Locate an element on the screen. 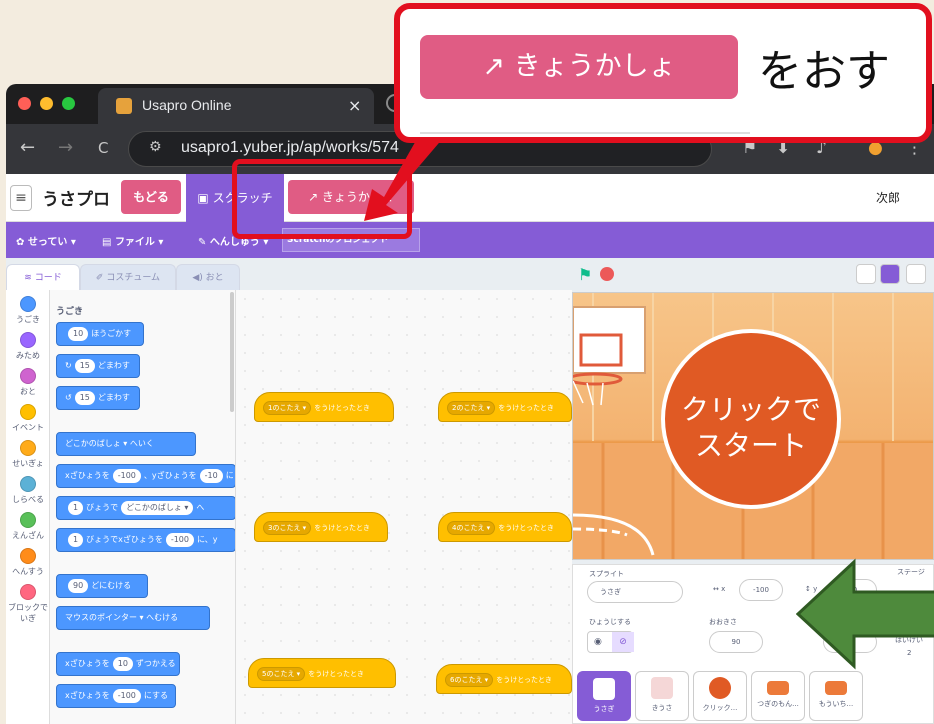  sprite-thumb-kiusa: きうさ is located at coordinates (662, 696).